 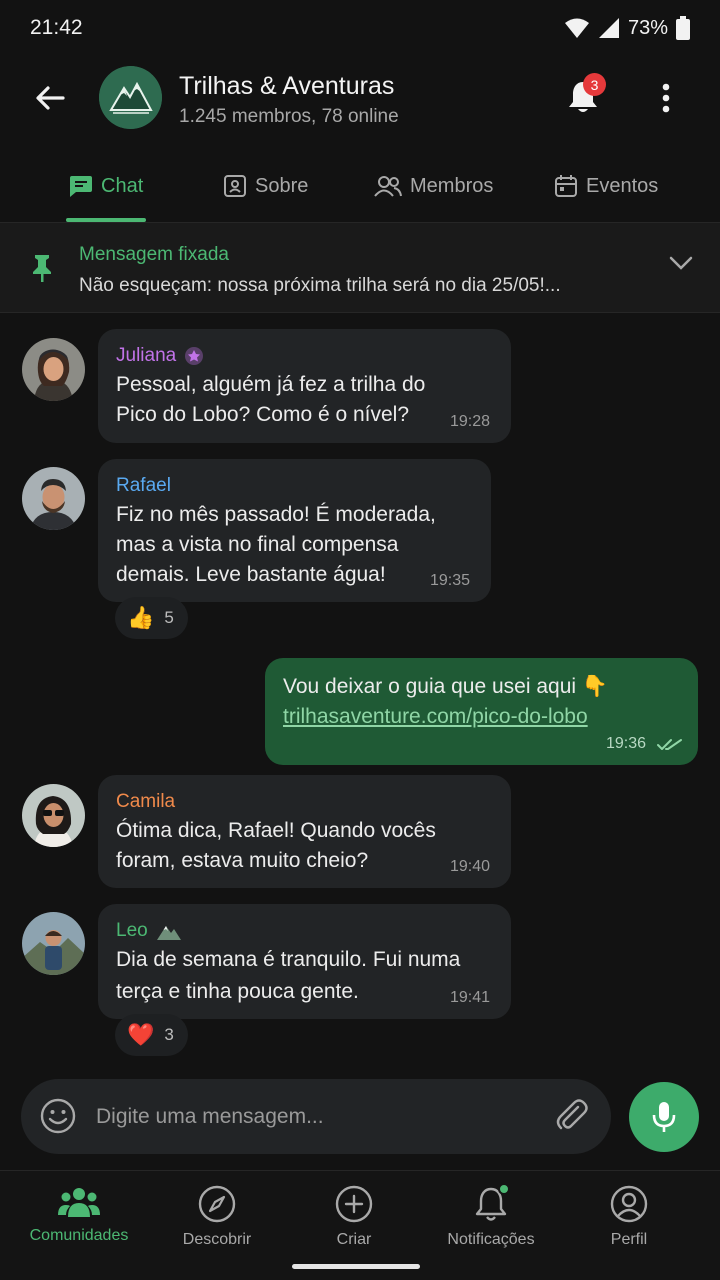 What do you see at coordinates (271, 384) in the screenshot?
I see `message-text: Pessoal, alguém já fez a trilha do` at bounding box center [271, 384].